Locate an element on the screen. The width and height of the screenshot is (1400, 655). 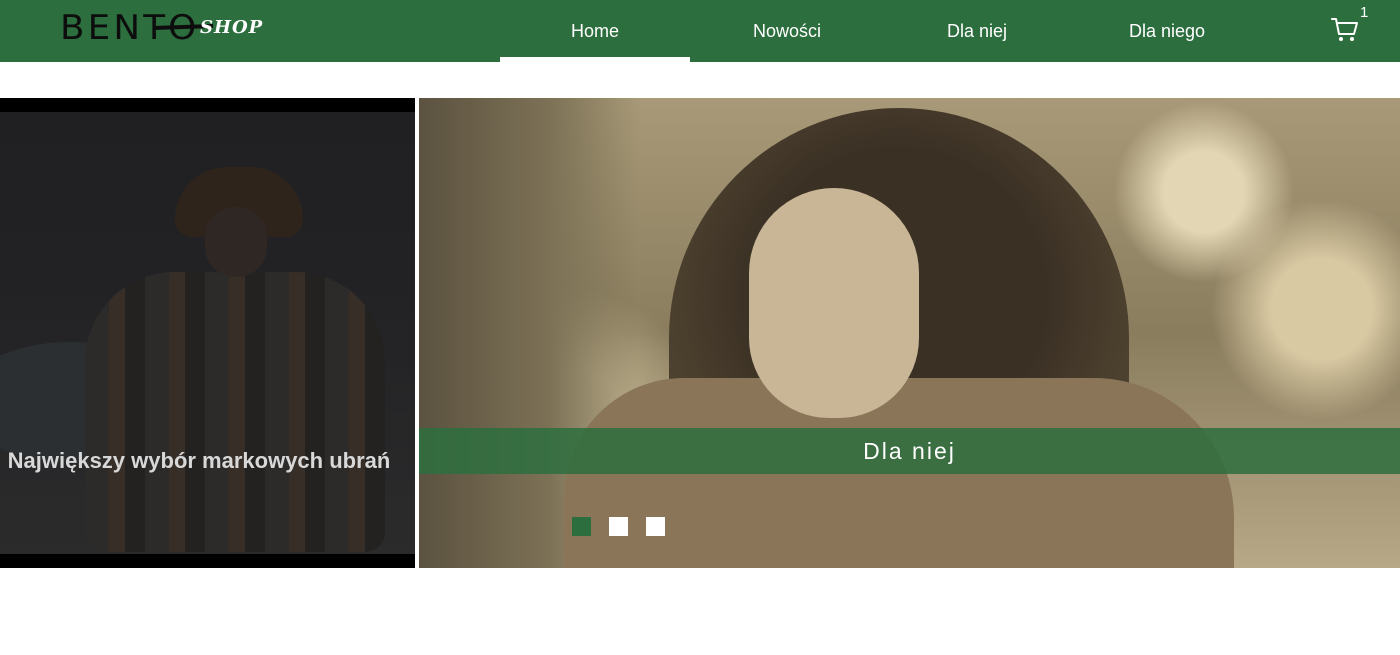
site-logo: BENTO SHOP is located at coordinates (167, 28).